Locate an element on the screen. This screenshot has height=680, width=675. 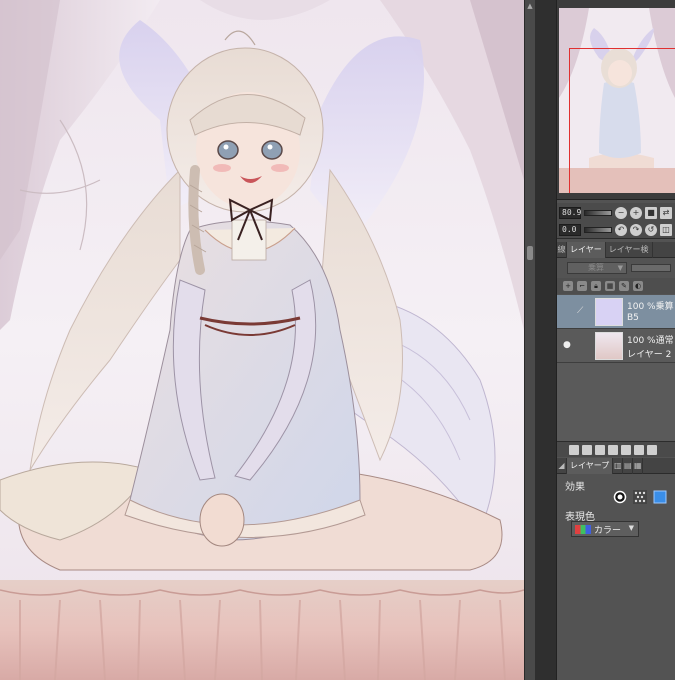
navigator-preview is located at coordinates (617, 100).